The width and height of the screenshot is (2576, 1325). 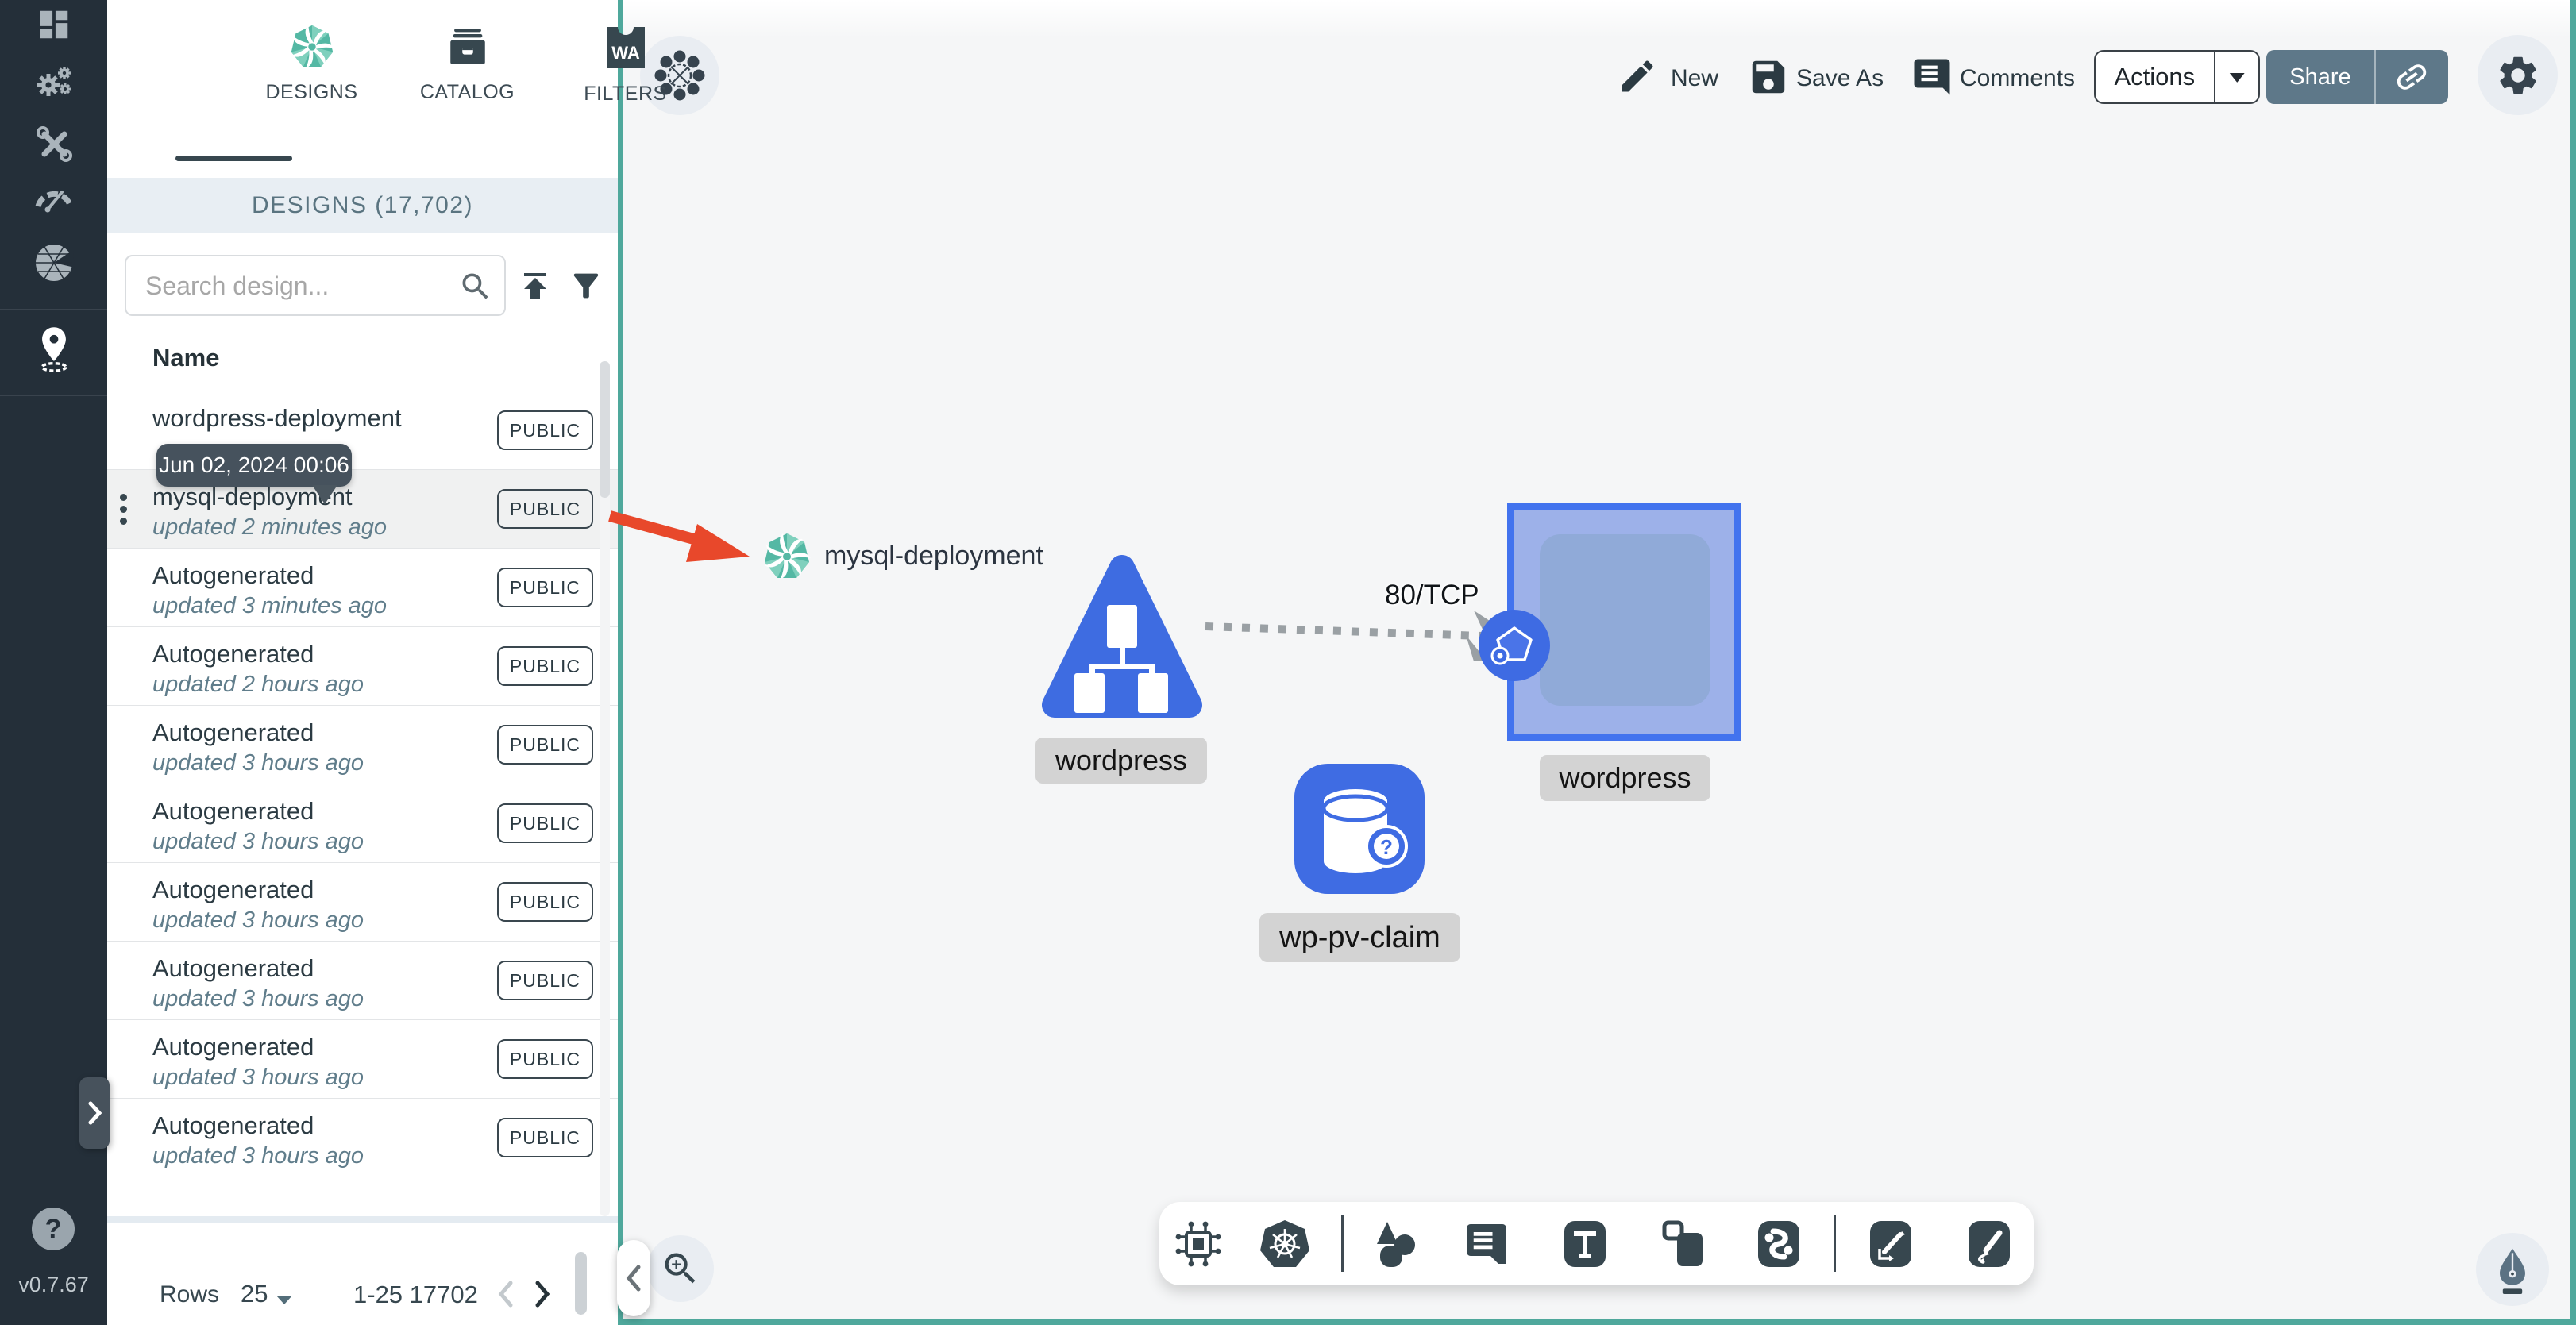 What do you see at coordinates (605, 430) in the screenshot?
I see `list-scrollbar-thumb` at bounding box center [605, 430].